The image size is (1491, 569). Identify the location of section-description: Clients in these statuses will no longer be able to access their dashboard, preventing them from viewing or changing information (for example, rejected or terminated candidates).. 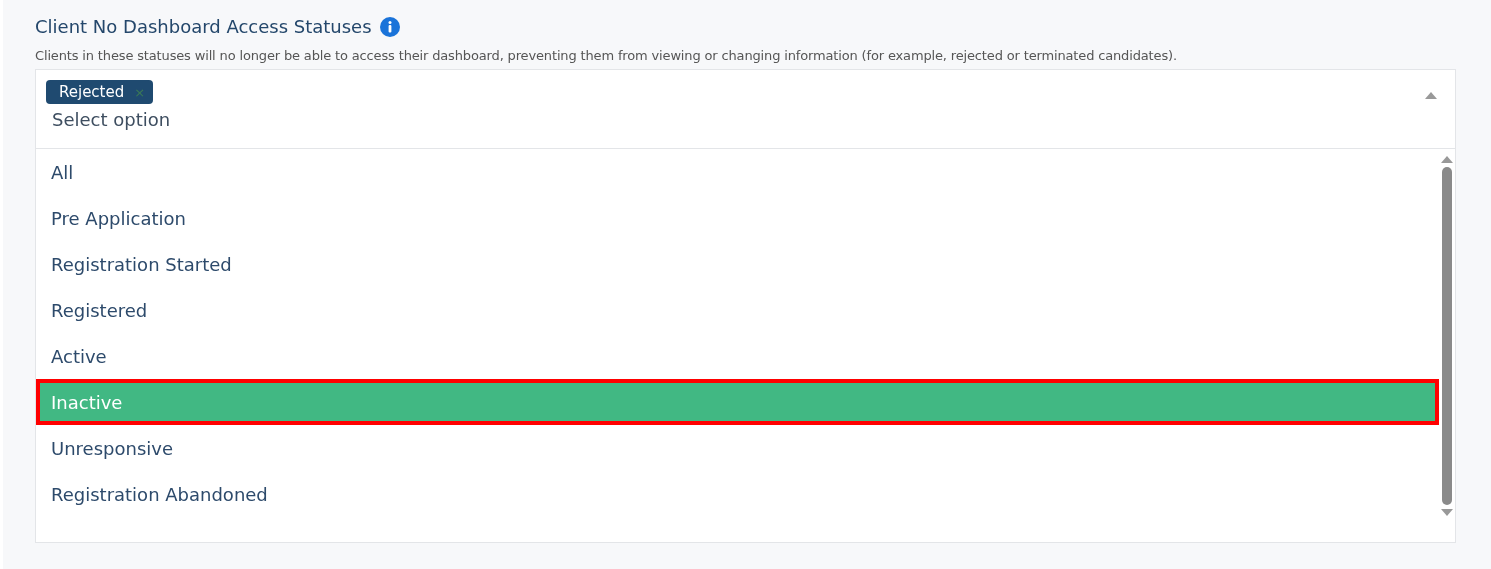
(606, 55).